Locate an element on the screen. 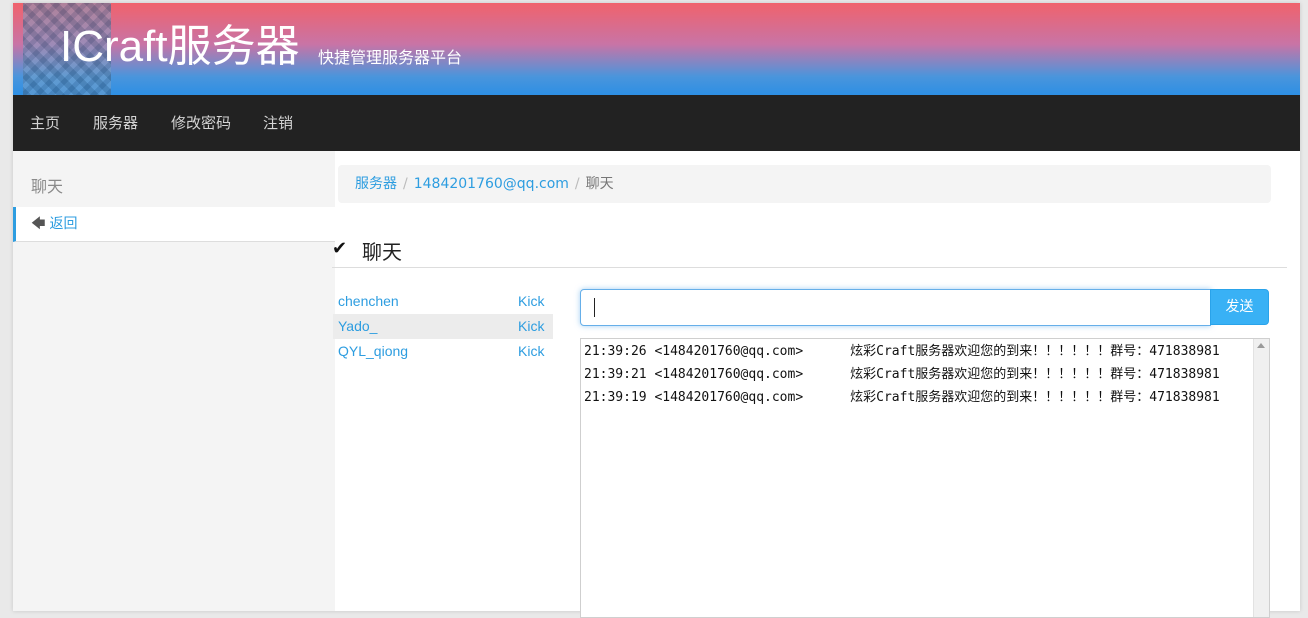  nav-change-password: 修改密码 is located at coordinates (201, 123).